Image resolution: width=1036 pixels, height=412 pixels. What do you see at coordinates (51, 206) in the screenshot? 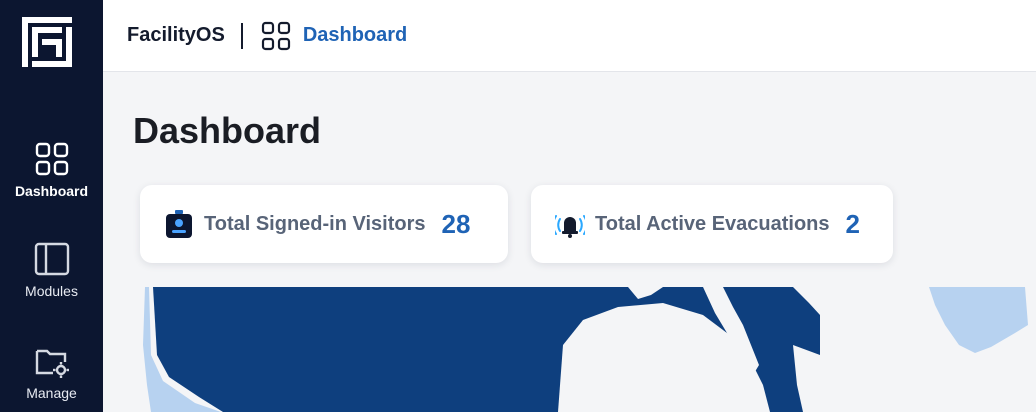
I see `sidebar: Dashboard Modules Manage` at bounding box center [51, 206].